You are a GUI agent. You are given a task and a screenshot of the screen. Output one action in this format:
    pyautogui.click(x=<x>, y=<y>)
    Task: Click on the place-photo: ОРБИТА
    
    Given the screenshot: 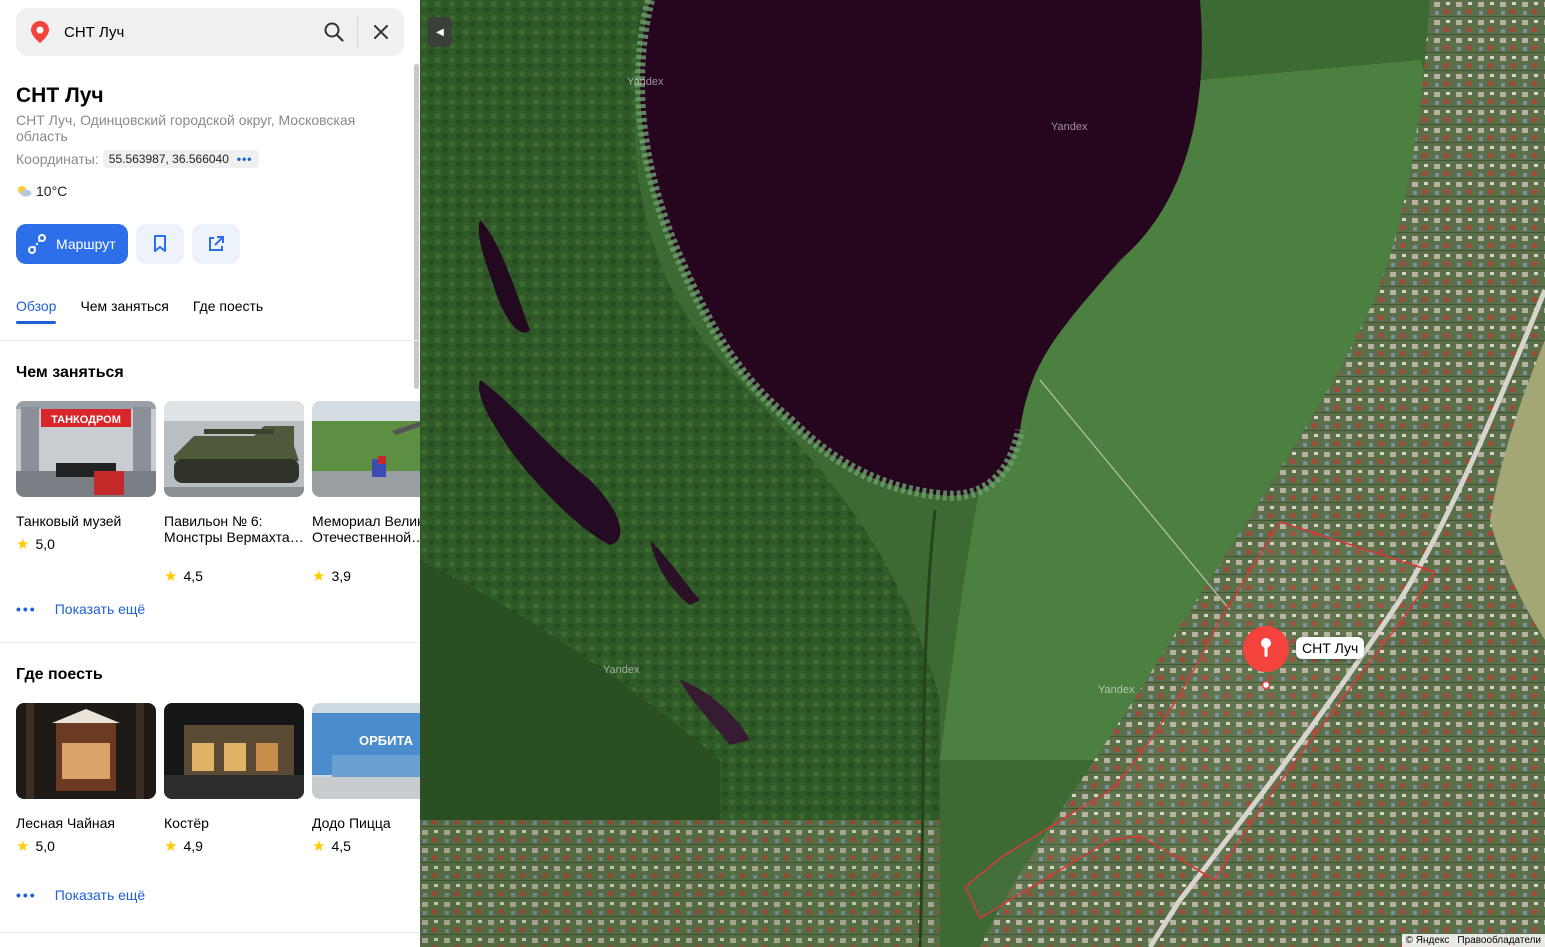 What is the action you would take?
    pyautogui.click(x=366, y=751)
    